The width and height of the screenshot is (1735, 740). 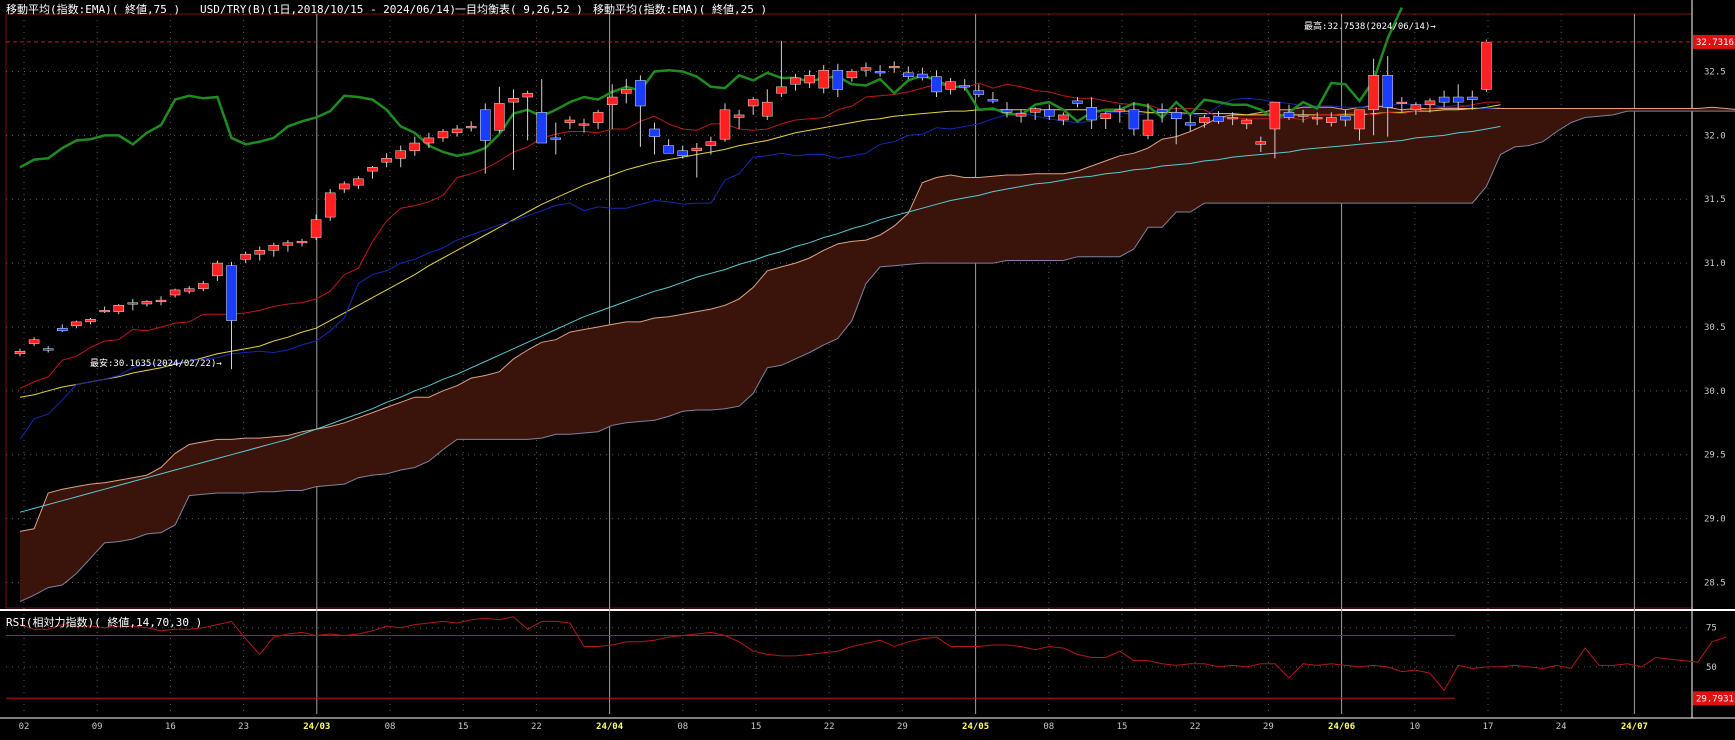 What do you see at coordinates (1341, 727) in the screenshot?
I see `xtick-label: 24/06` at bounding box center [1341, 727].